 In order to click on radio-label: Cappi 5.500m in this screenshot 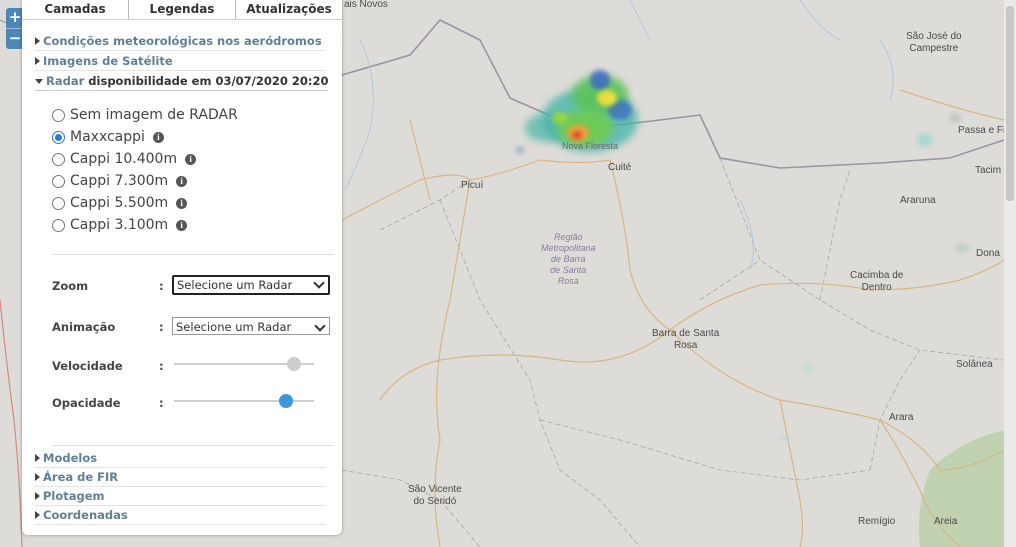, I will do `click(119, 203)`.